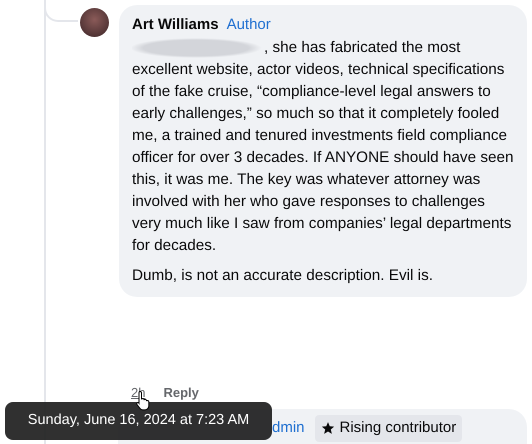 Image resolution: width=532 pixels, height=444 pixels. Describe the element at coordinates (181, 392) in the screenshot. I see `reply-link: Reply` at that location.